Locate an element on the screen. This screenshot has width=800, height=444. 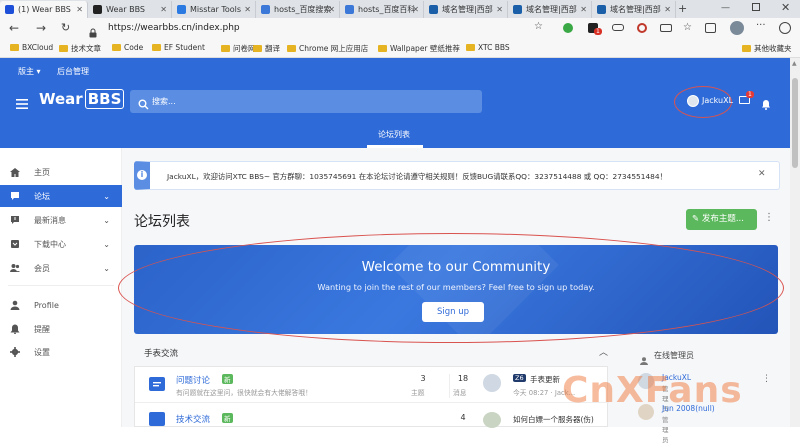
edition-menu: 版主 ▾ is located at coordinates (29, 71).